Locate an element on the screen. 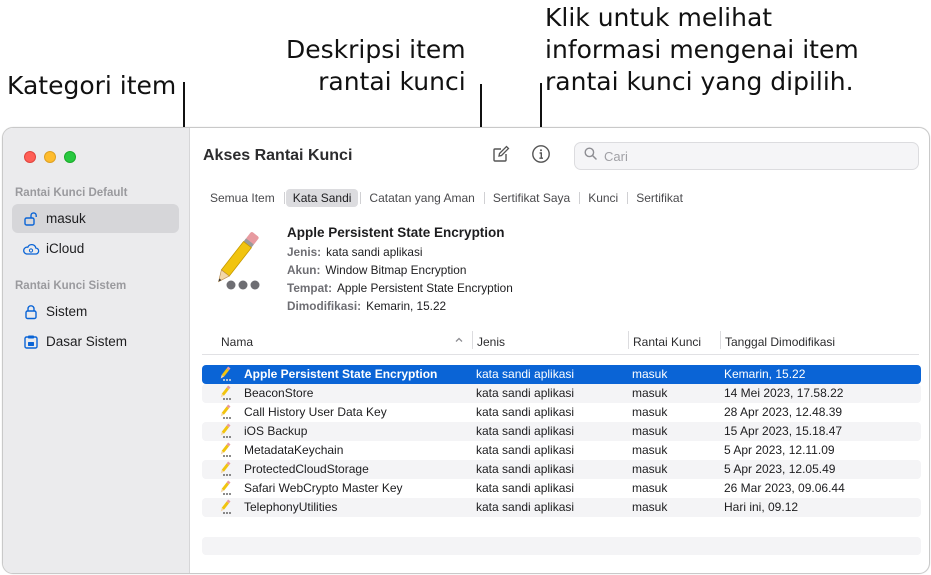 Image resolution: width=931 pixels, height=575 pixels. row-name: iOS Backup is located at coordinates (276, 431).